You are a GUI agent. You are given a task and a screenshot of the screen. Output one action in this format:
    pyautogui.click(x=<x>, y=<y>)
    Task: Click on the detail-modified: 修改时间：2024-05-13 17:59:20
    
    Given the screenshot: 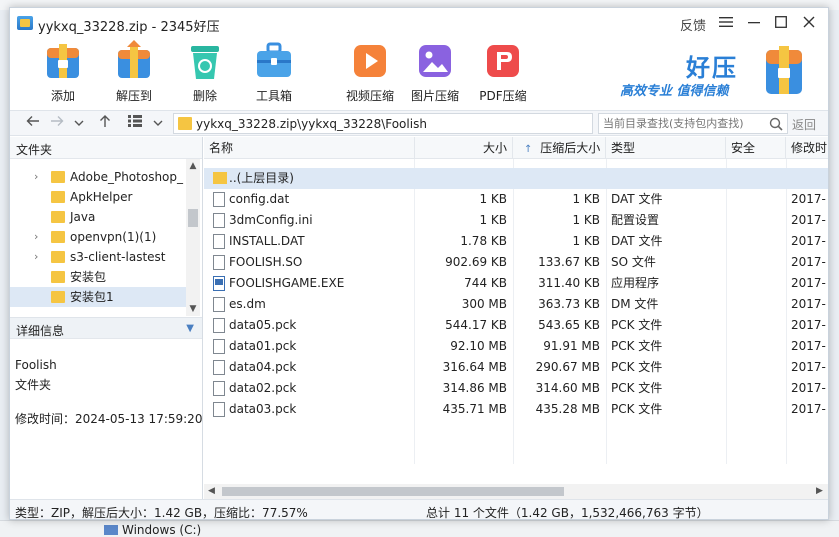 What is the action you would take?
    pyautogui.click(x=109, y=419)
    